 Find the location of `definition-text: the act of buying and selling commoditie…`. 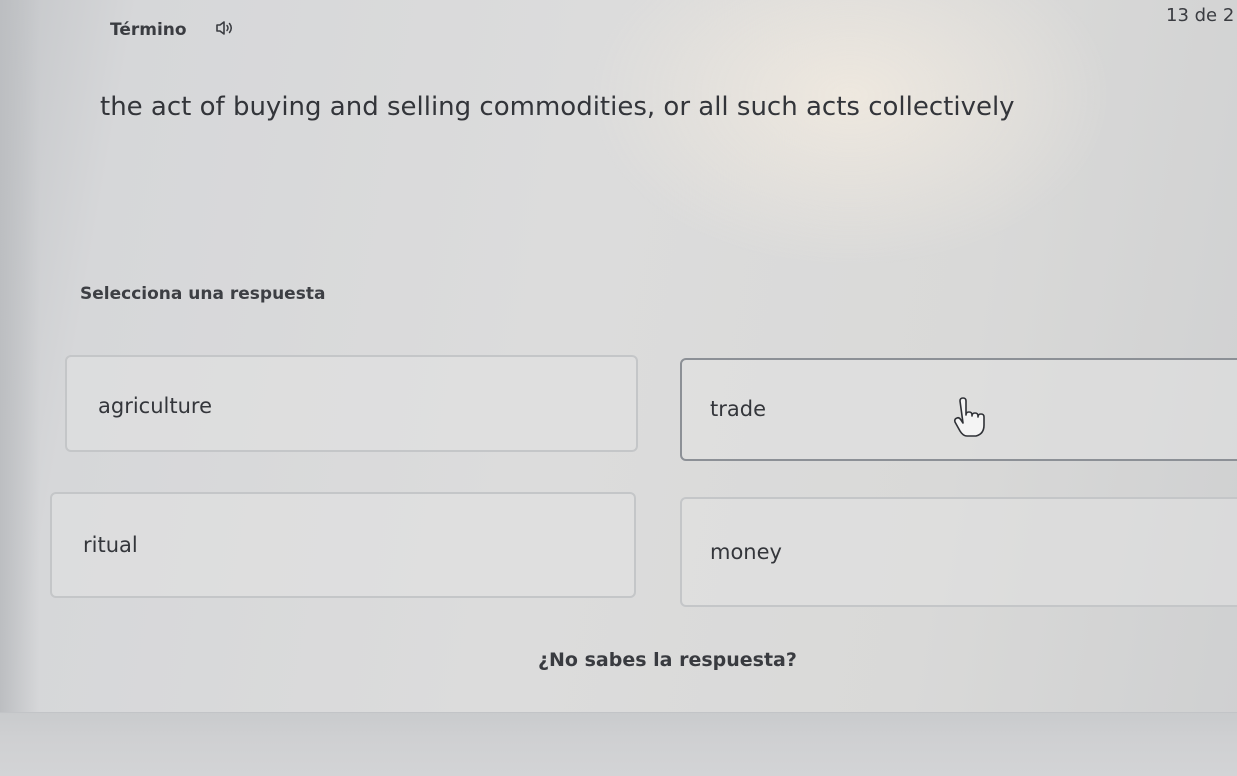

definition-text: the act of buying and selling commoditie… is located at coordinates (557, 107).